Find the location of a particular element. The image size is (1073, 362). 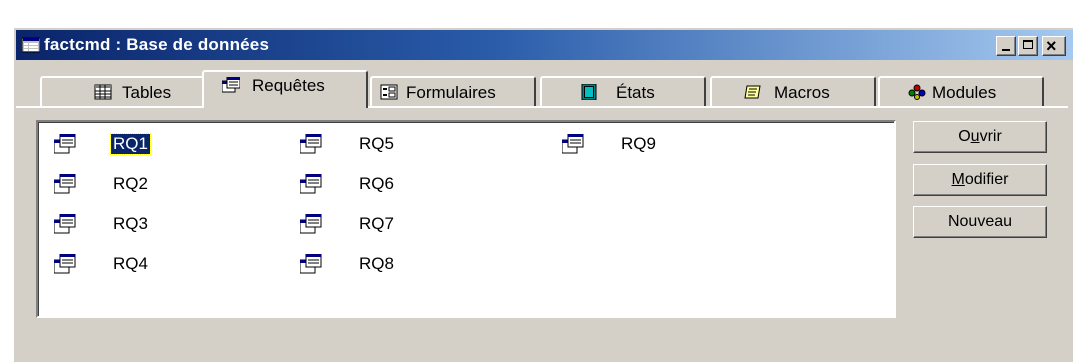

macro-icon is located at coordinates (752, 92).